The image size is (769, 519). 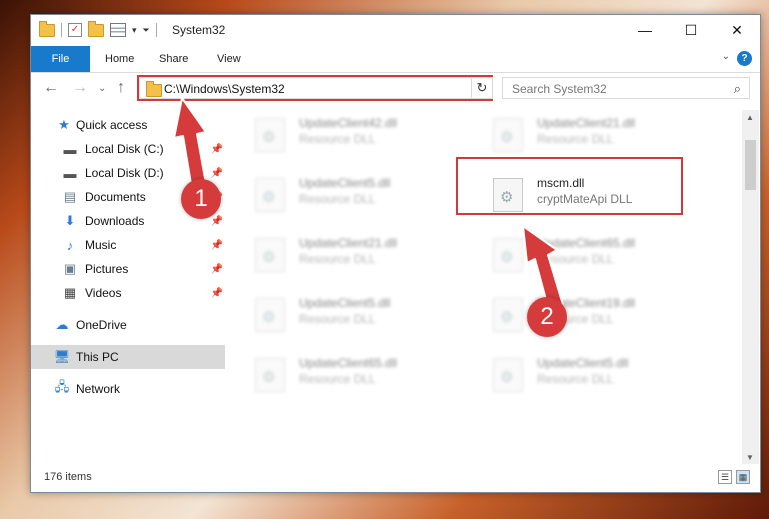 What do you see at coordinates (119, 59) in the screenshot?
I see `tab-home: Home` at bounding box center [119, 59].